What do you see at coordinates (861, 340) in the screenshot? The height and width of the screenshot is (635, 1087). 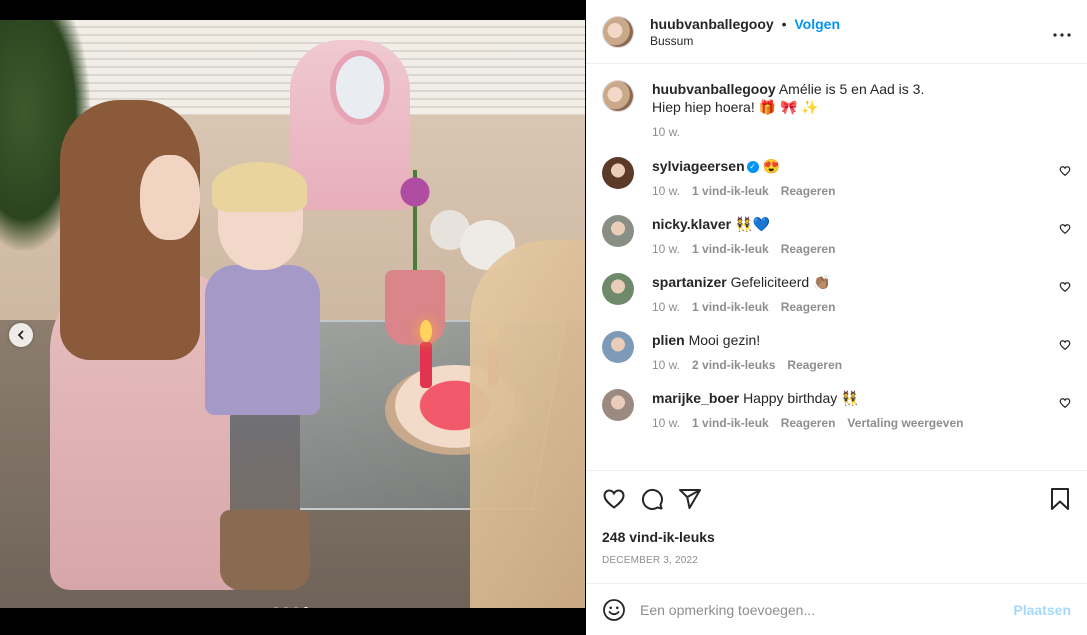 I see `comment-text-line: plien Mooi gezin!` at bounding box center [861, 340].